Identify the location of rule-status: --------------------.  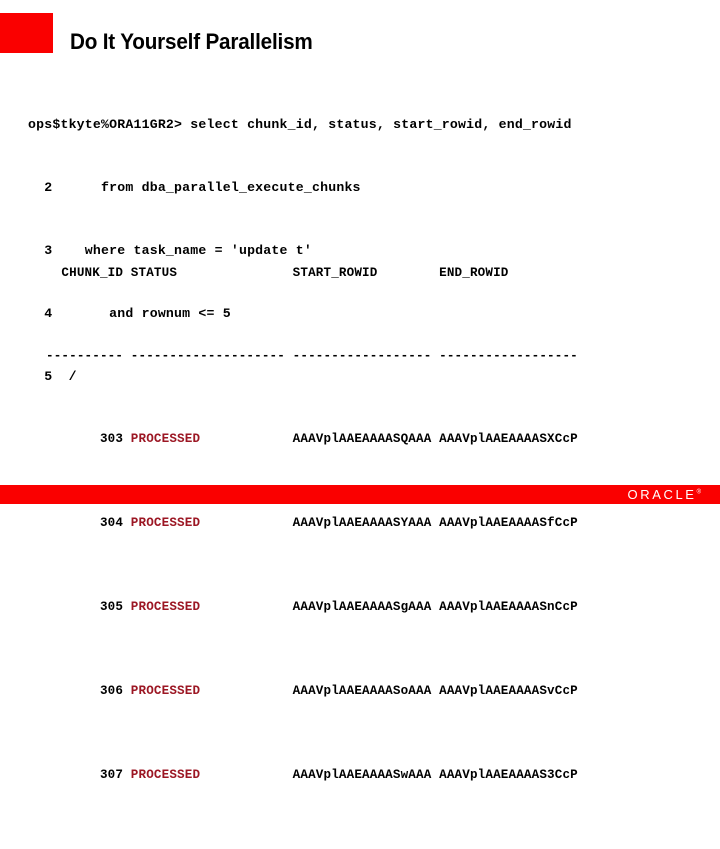
(207, 356).